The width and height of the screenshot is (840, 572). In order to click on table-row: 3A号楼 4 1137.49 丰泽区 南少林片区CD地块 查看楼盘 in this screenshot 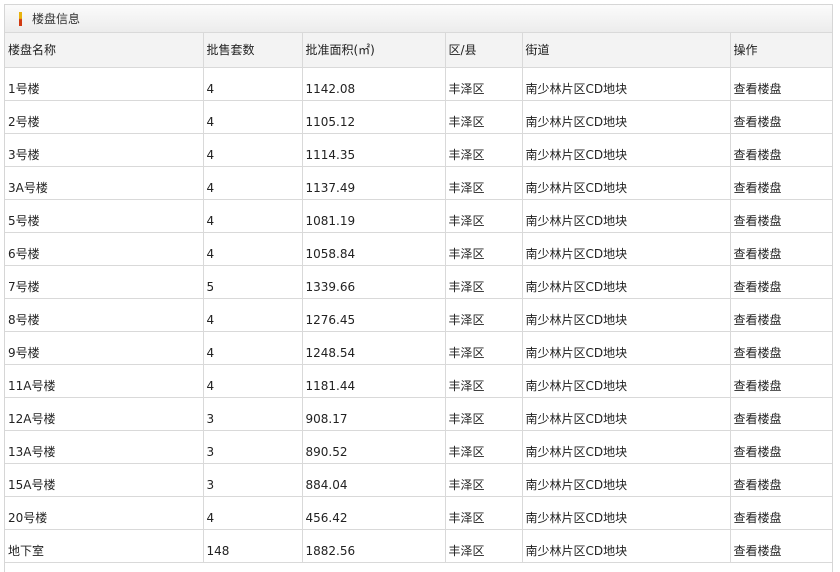, I will do `click(418, 183)`.